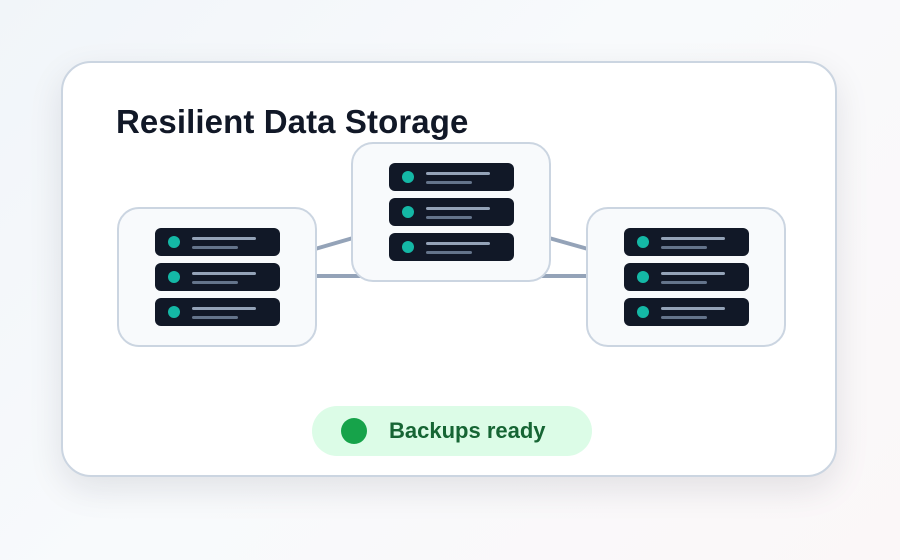  I want to click on storage-node-left, so click(217, 277).